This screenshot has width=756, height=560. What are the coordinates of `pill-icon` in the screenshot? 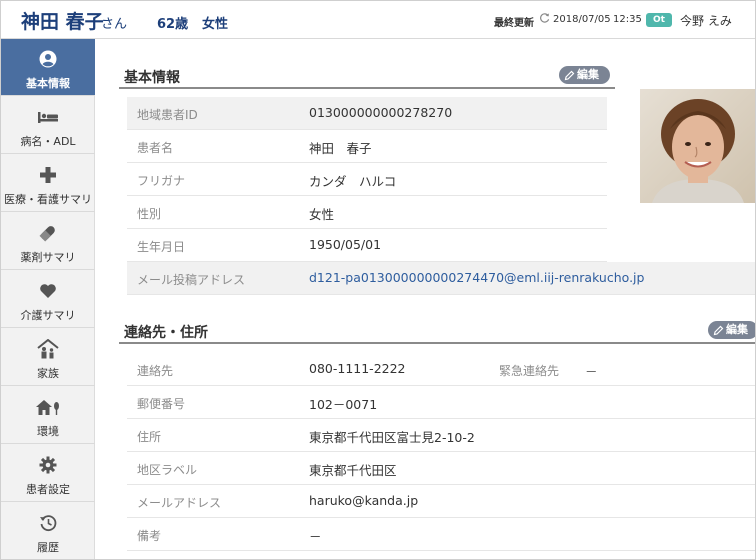 It's located at (48, 233).